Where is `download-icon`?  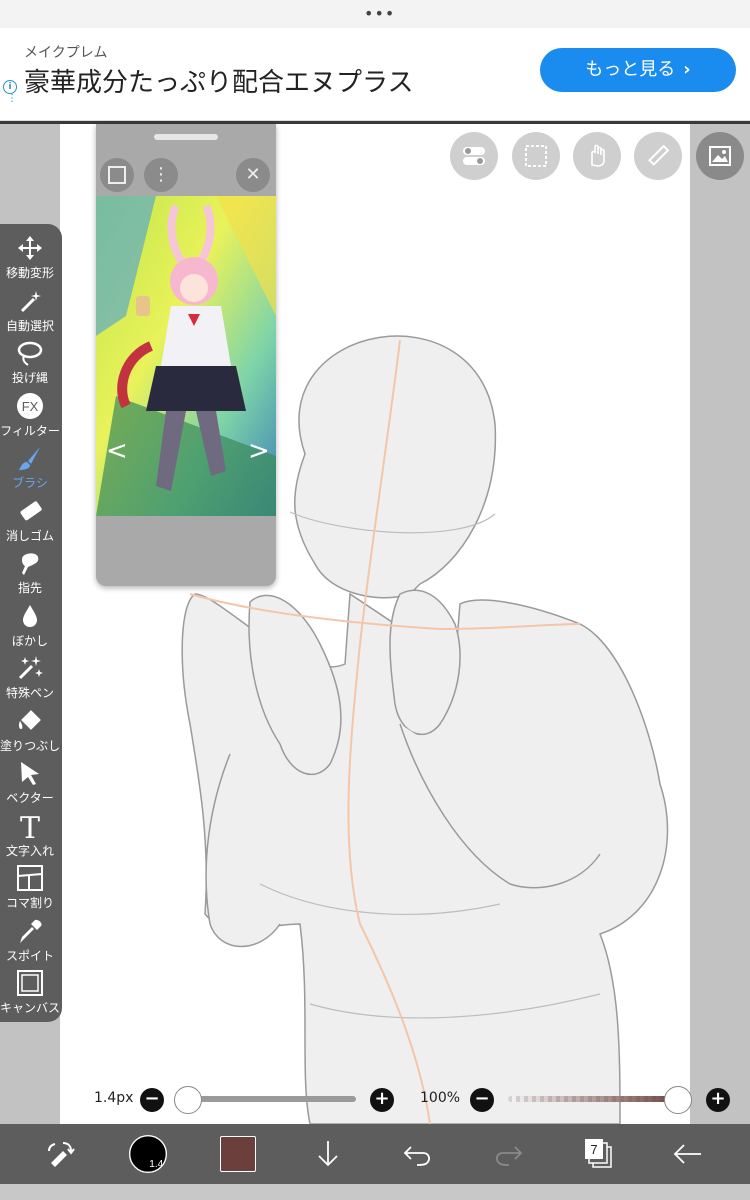
download-icon is located at coordinates (328, 1154).